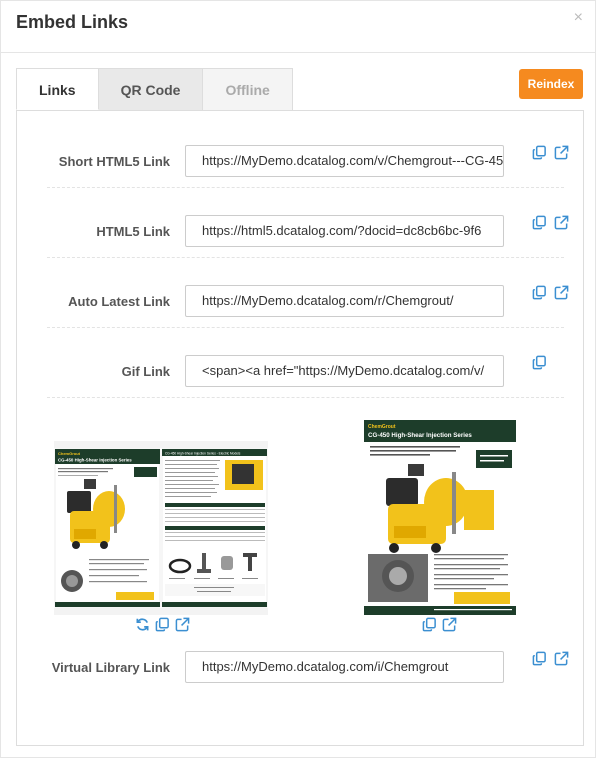 This screenshot has height=758, width=596. I want to click on cover-logo-text: ChemGrout, so click(382, 427).